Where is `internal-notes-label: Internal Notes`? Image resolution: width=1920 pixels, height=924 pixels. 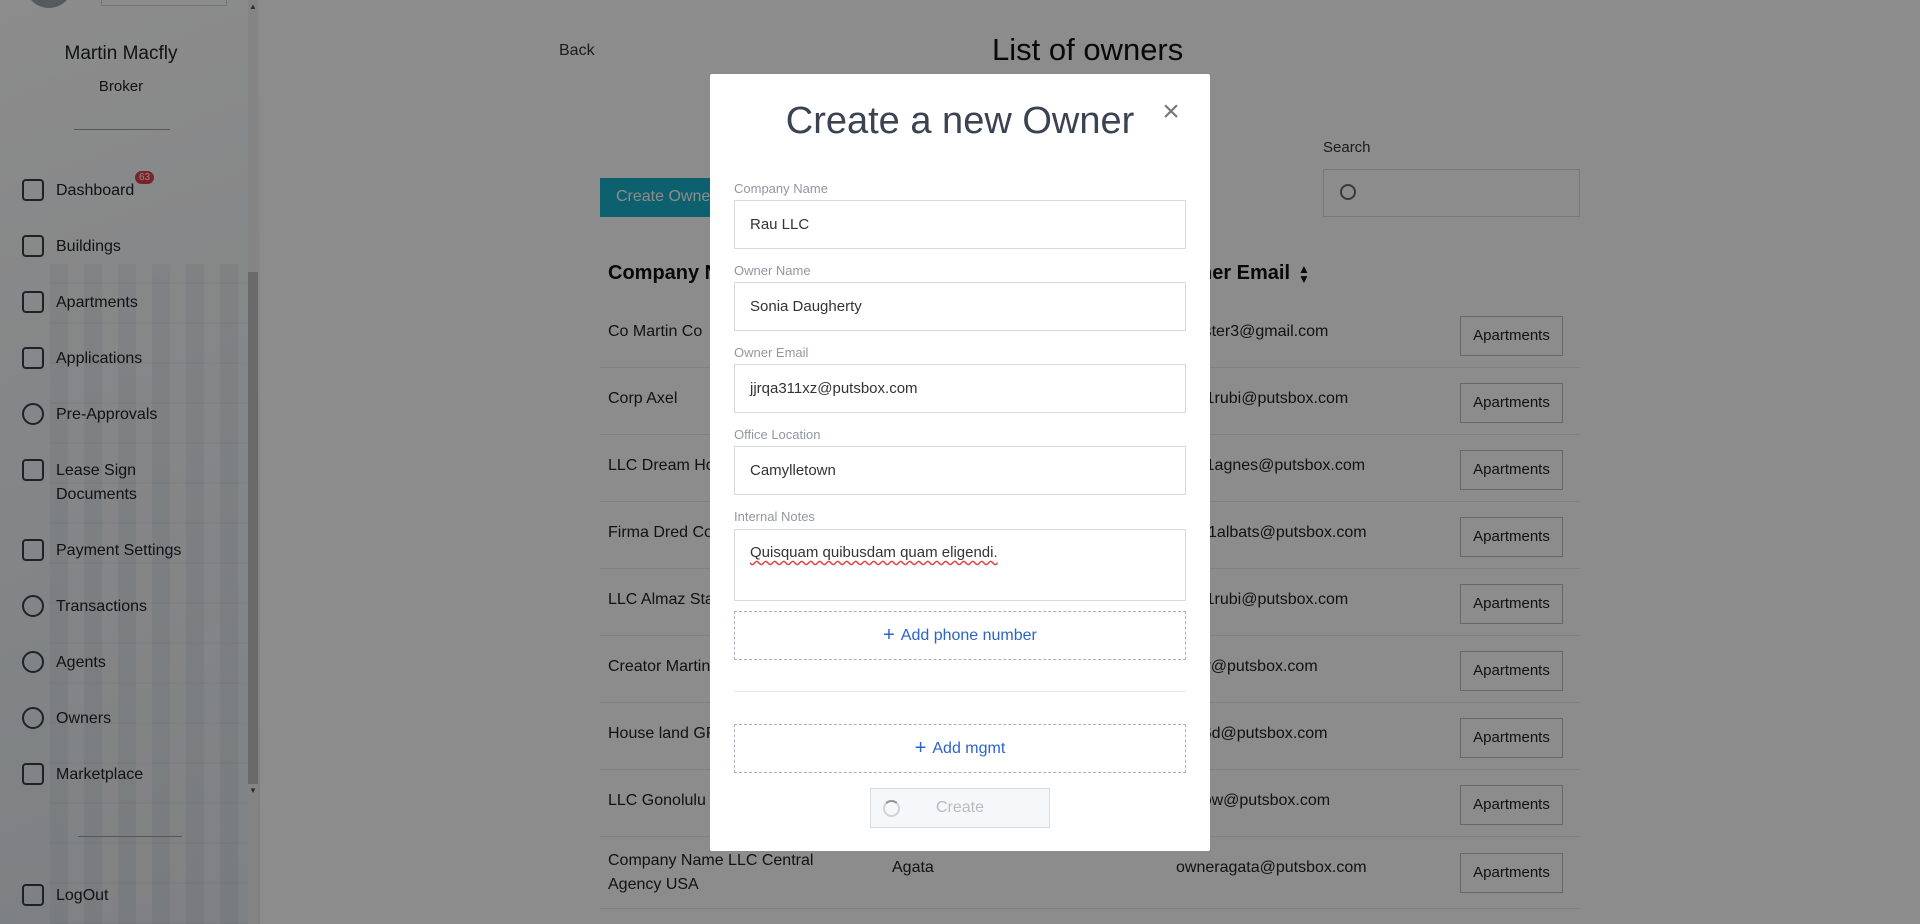 internal-notes-label: Internal Notes is located at coordinates (774, 516).